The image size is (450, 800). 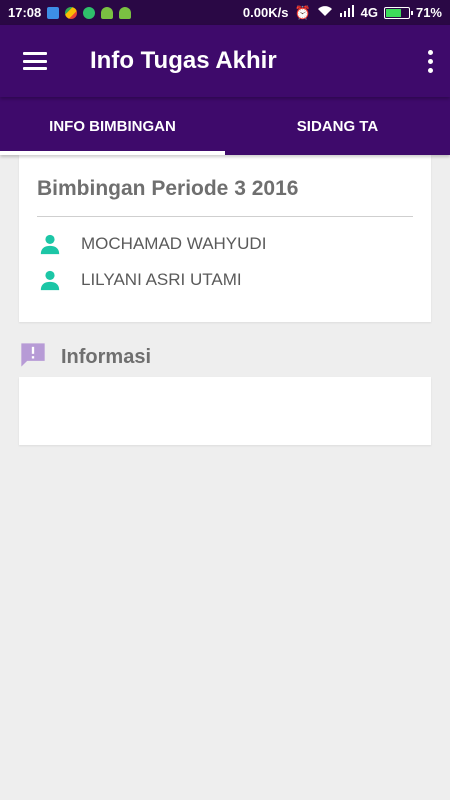 I want to click on supervisor-item-1: MOCHAMAD WAHYUDI, so click(x=151, y=244).